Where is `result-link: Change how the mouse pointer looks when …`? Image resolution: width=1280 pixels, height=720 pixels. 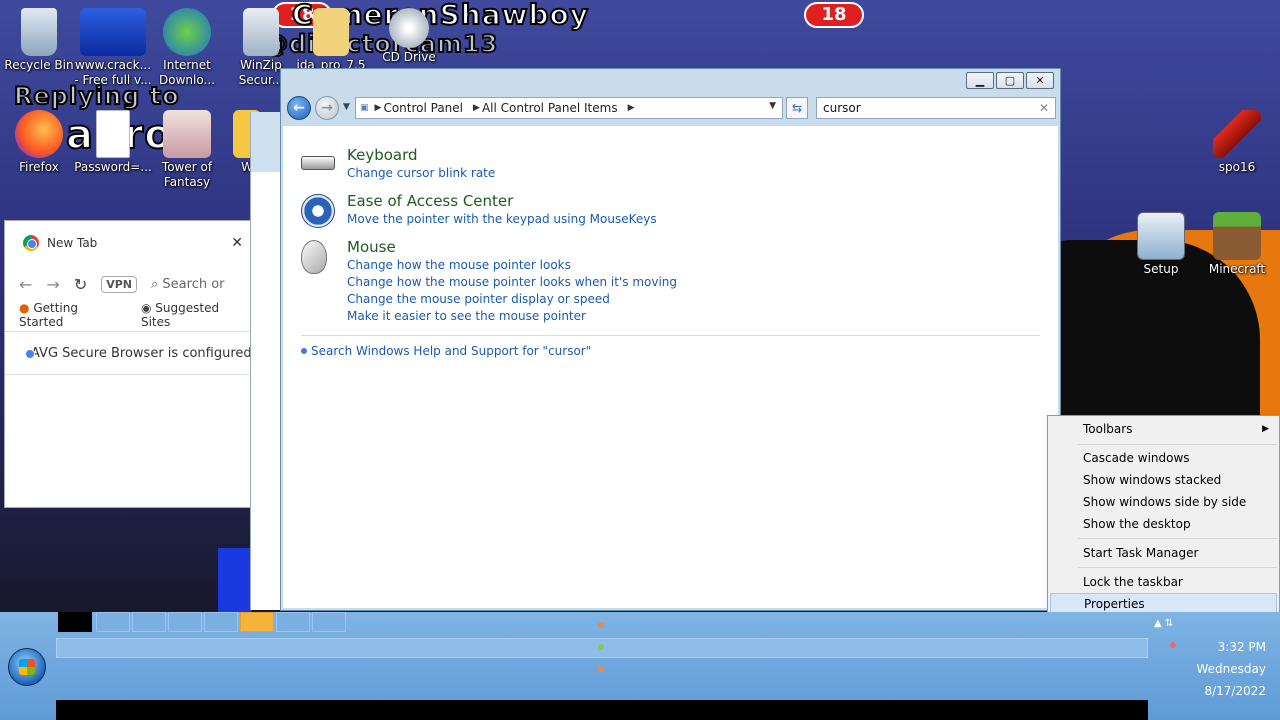 result-link: Change how the mouse pointer looks when … is located at coordinates (512, 282).